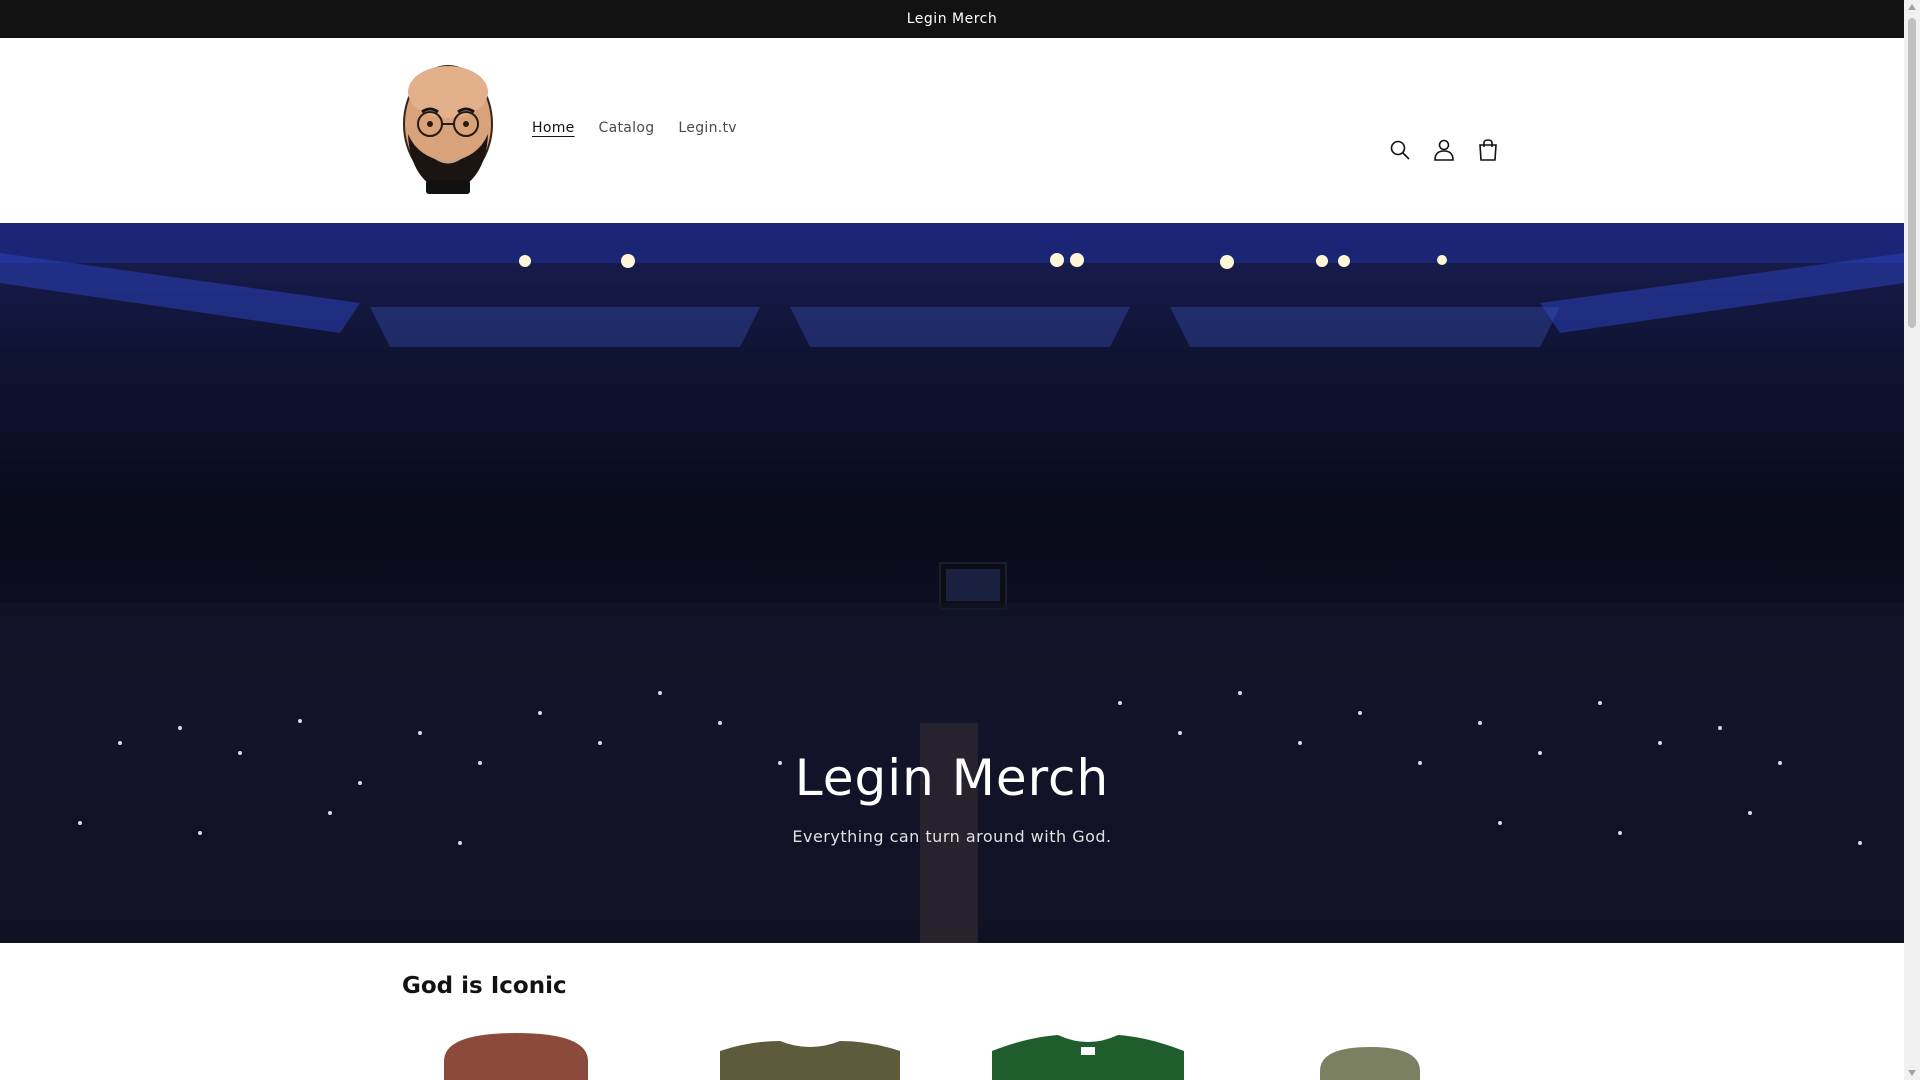 The width and height of the screenshot is (1920, 1080). Describe the element at coordinates (1488, 150) in the screenshot. I see `cart-icon` at that location.